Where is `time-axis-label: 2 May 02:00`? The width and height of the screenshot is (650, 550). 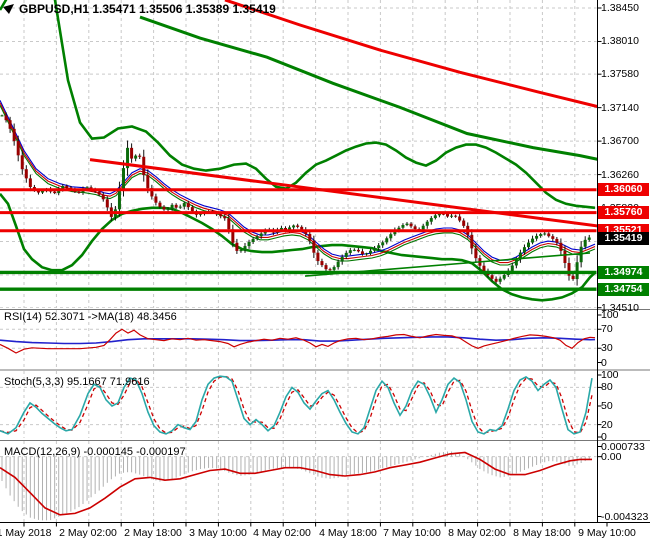 time-axis-label: 2 May 02:00 is located at coordinates (88, 533).